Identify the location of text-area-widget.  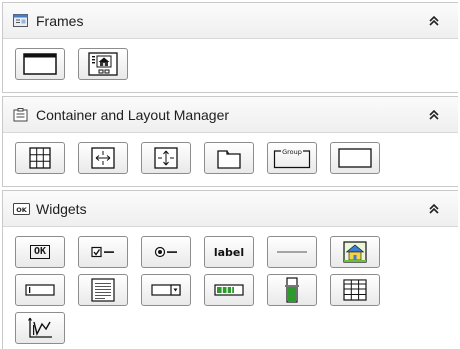
(103, 290).